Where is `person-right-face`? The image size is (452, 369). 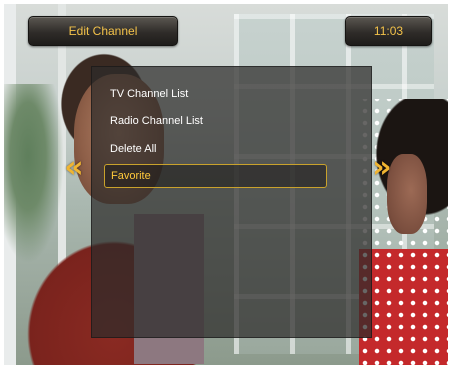
person-right-face is located at coordinates (407, 194).